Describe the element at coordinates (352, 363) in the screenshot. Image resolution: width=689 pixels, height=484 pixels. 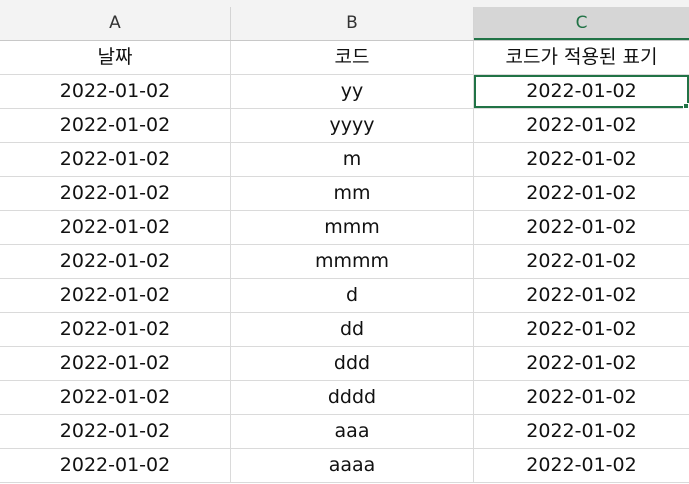
I see `cell-b: ddd` at that location.